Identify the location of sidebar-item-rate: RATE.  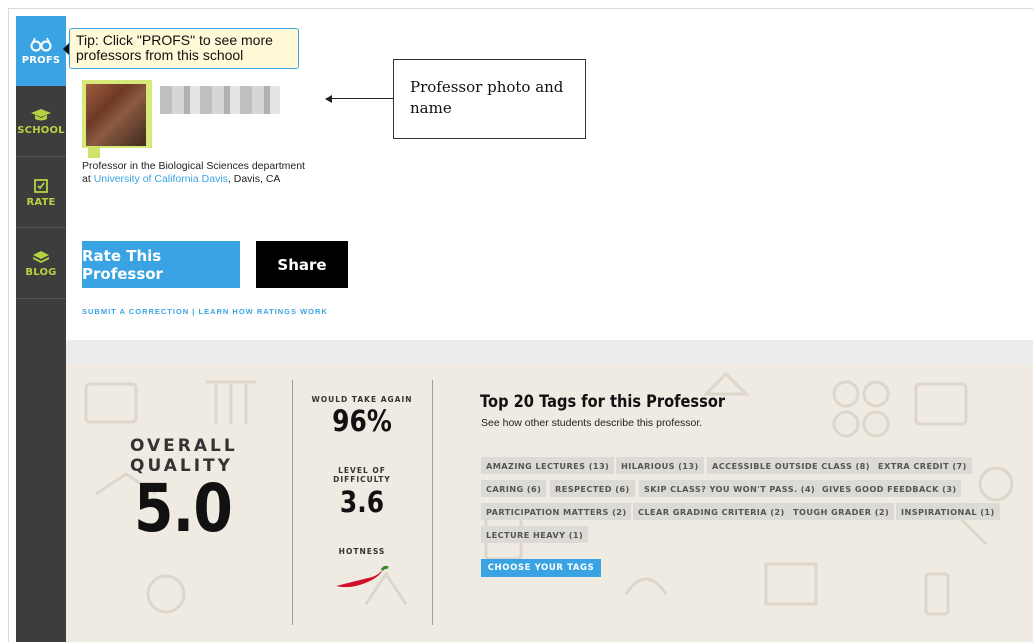
(41, 193).